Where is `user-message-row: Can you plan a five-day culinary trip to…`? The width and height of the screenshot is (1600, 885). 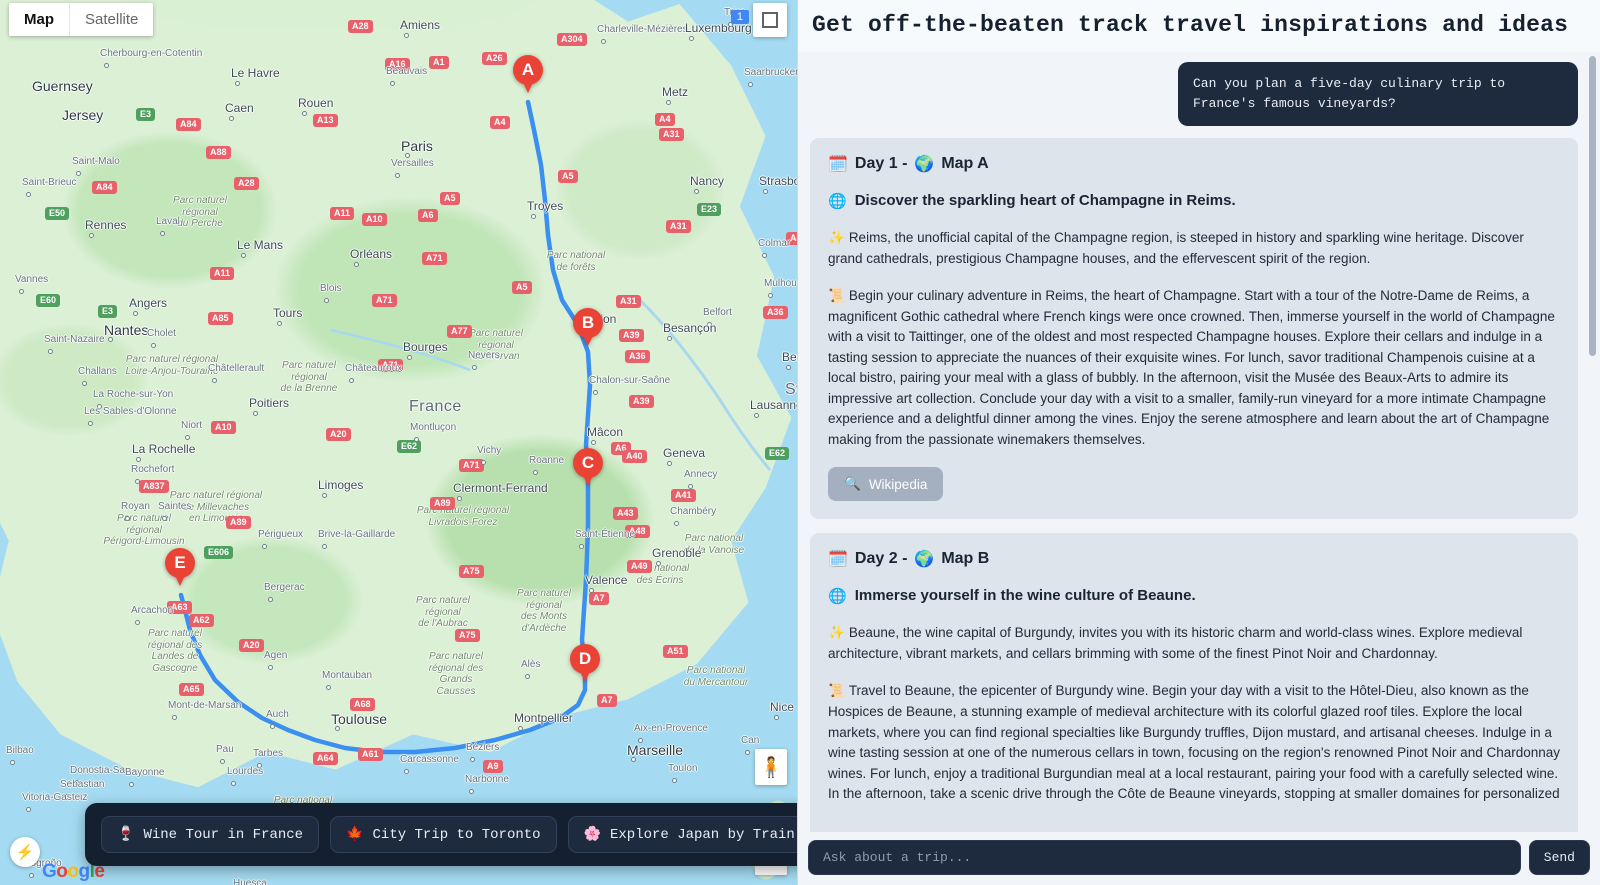 user-message-row: Can you plan a five-day culinary trip to… is located at coordinates (1194, 95).